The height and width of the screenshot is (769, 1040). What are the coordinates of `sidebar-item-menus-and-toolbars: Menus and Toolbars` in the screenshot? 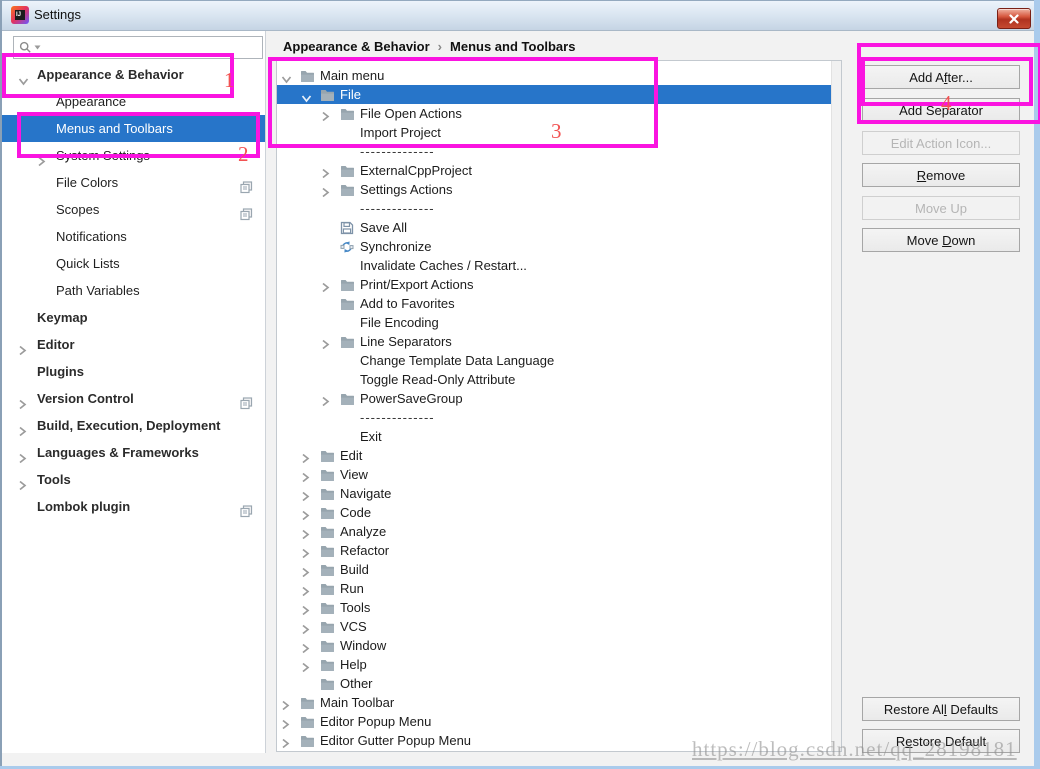 It's located at (133, 128).